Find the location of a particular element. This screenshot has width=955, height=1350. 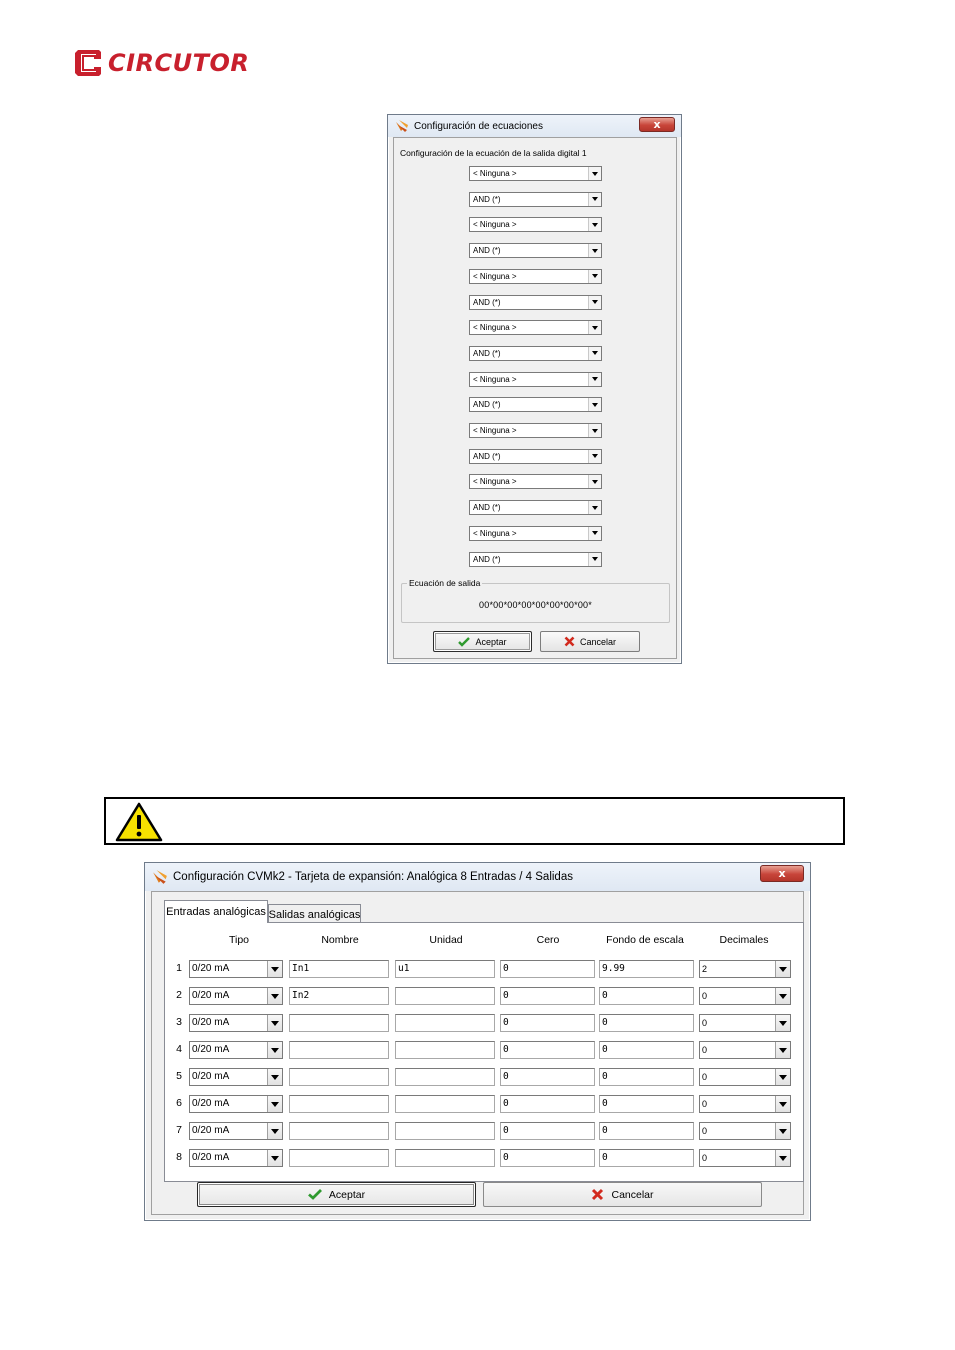

fondo-de-escala-field: 9.99 is located at coordinates (646, 969).